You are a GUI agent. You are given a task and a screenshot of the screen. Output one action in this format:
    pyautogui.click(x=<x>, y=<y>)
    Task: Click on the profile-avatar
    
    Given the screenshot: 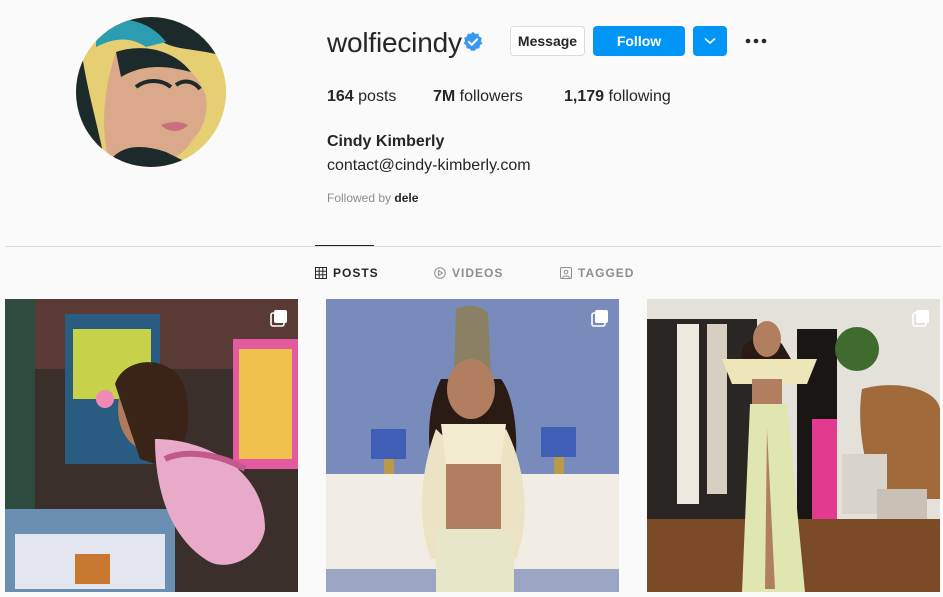 What is the action you would take?
    pyautogui.click(x=151, y=92)
    